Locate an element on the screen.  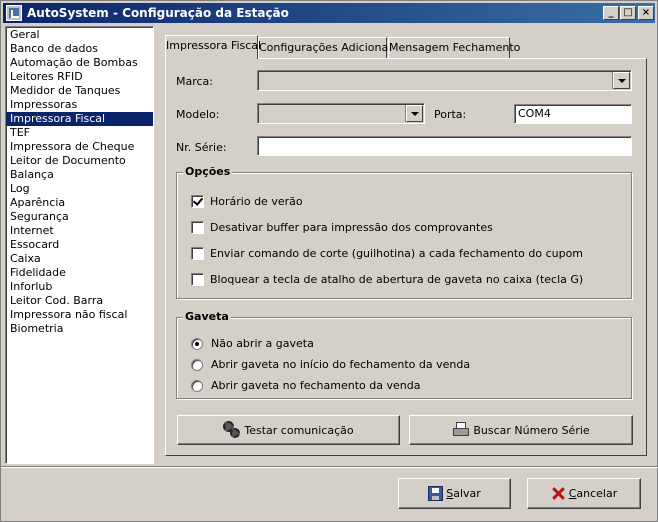
window-title: AutoSystem - Configuração da Estação is located at coordinates (158, 13).